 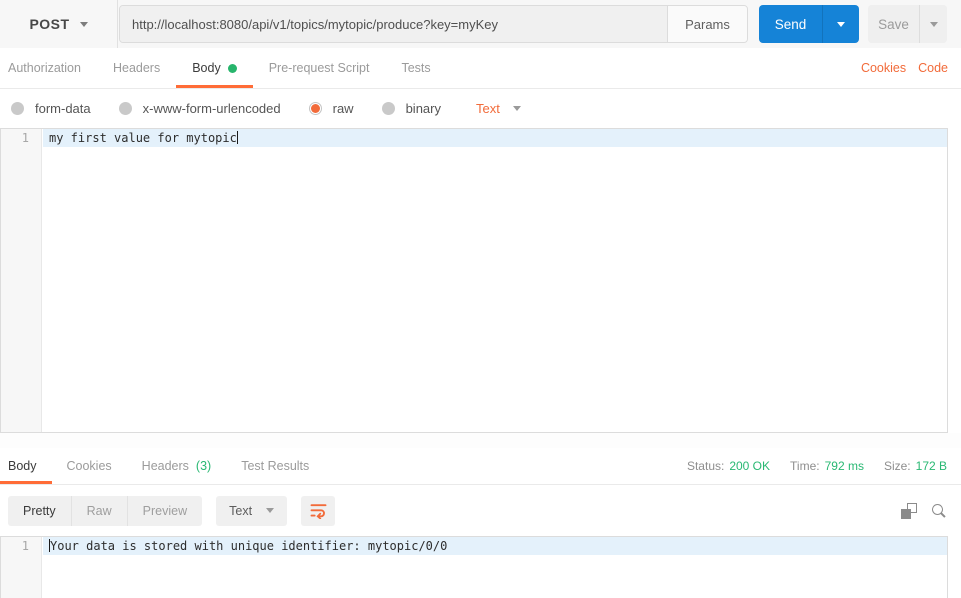 I want to click on tab-label: Cookies, so click(x=89, y=466).